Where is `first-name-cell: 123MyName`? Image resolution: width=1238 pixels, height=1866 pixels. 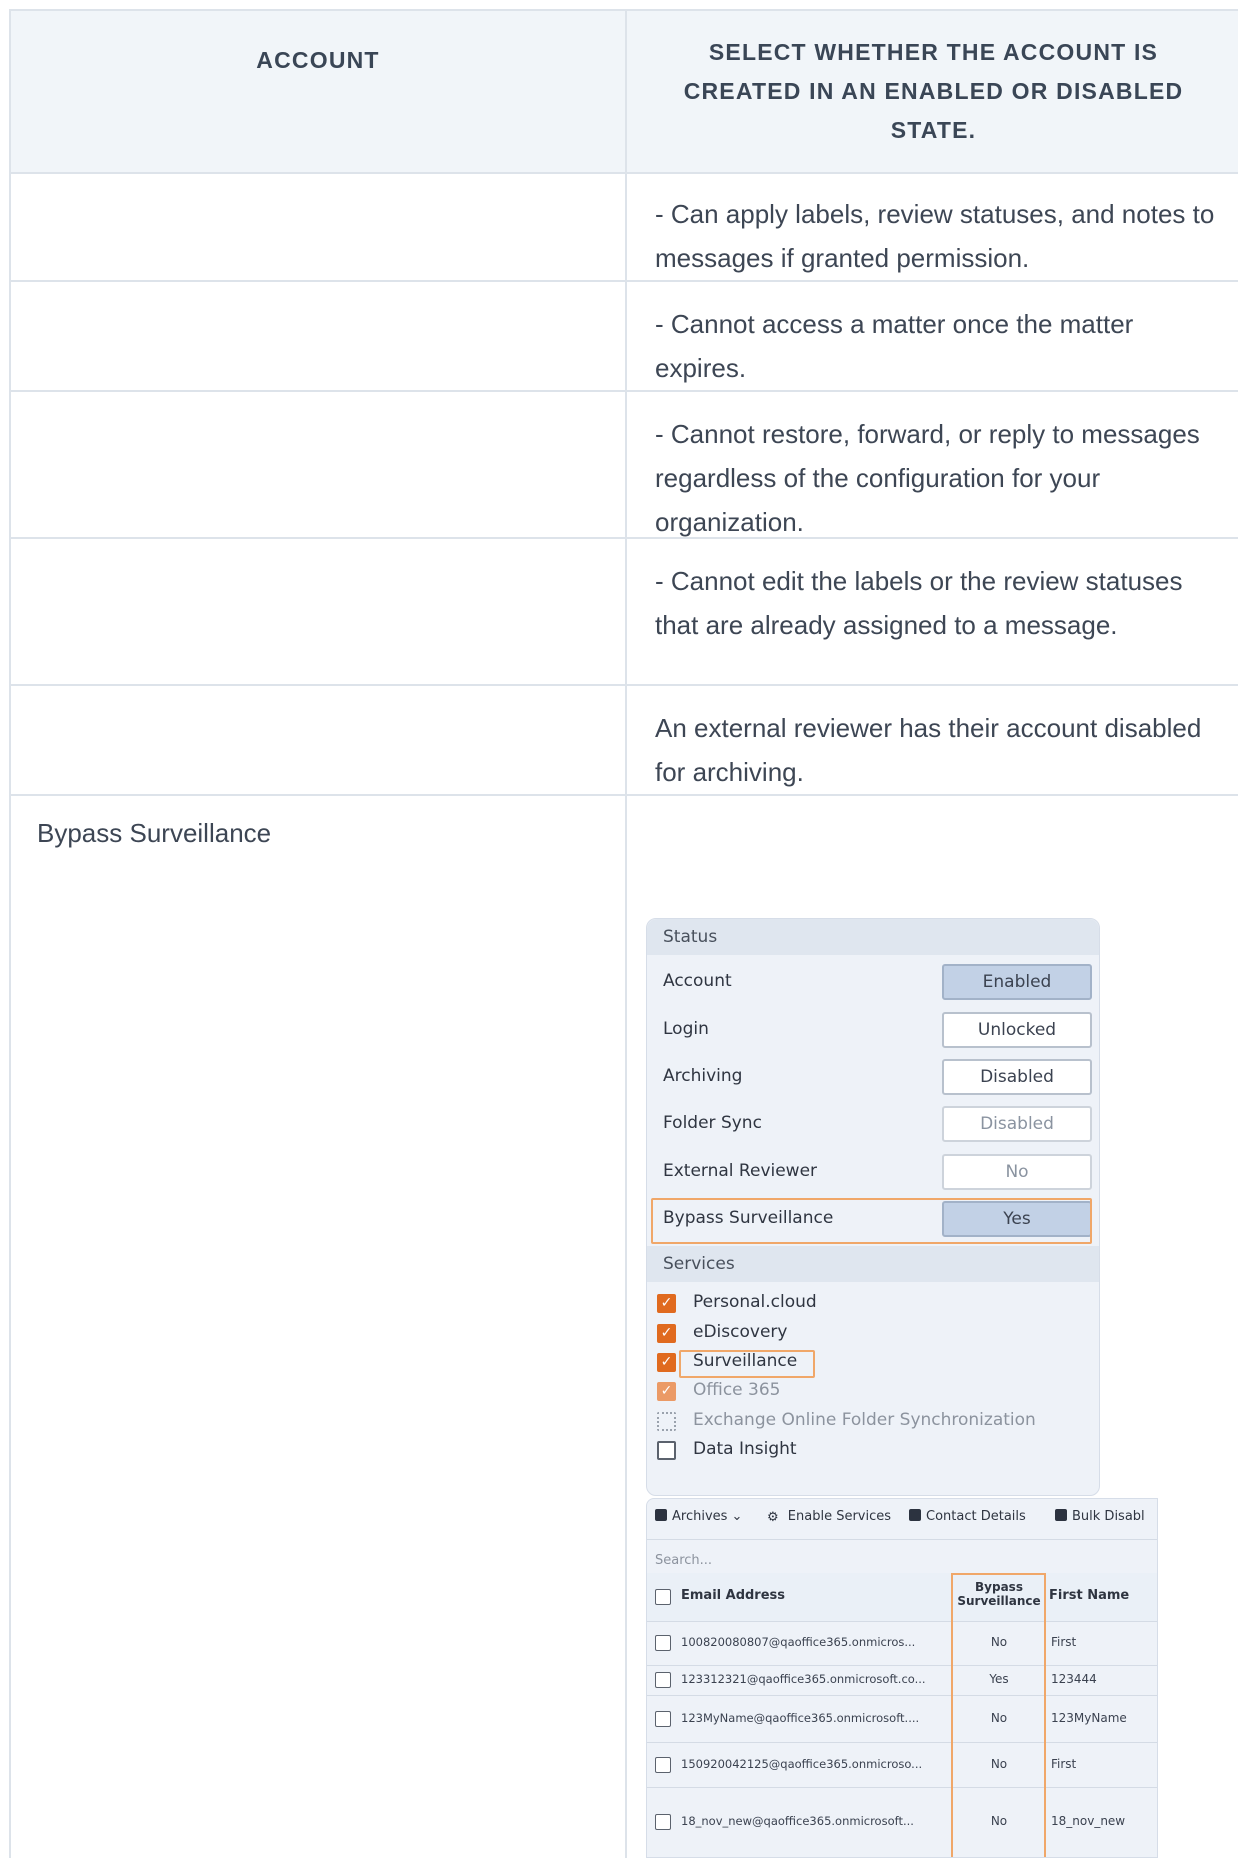 first-name-cell: 123MyName is located at coordinates (1089, 1718).